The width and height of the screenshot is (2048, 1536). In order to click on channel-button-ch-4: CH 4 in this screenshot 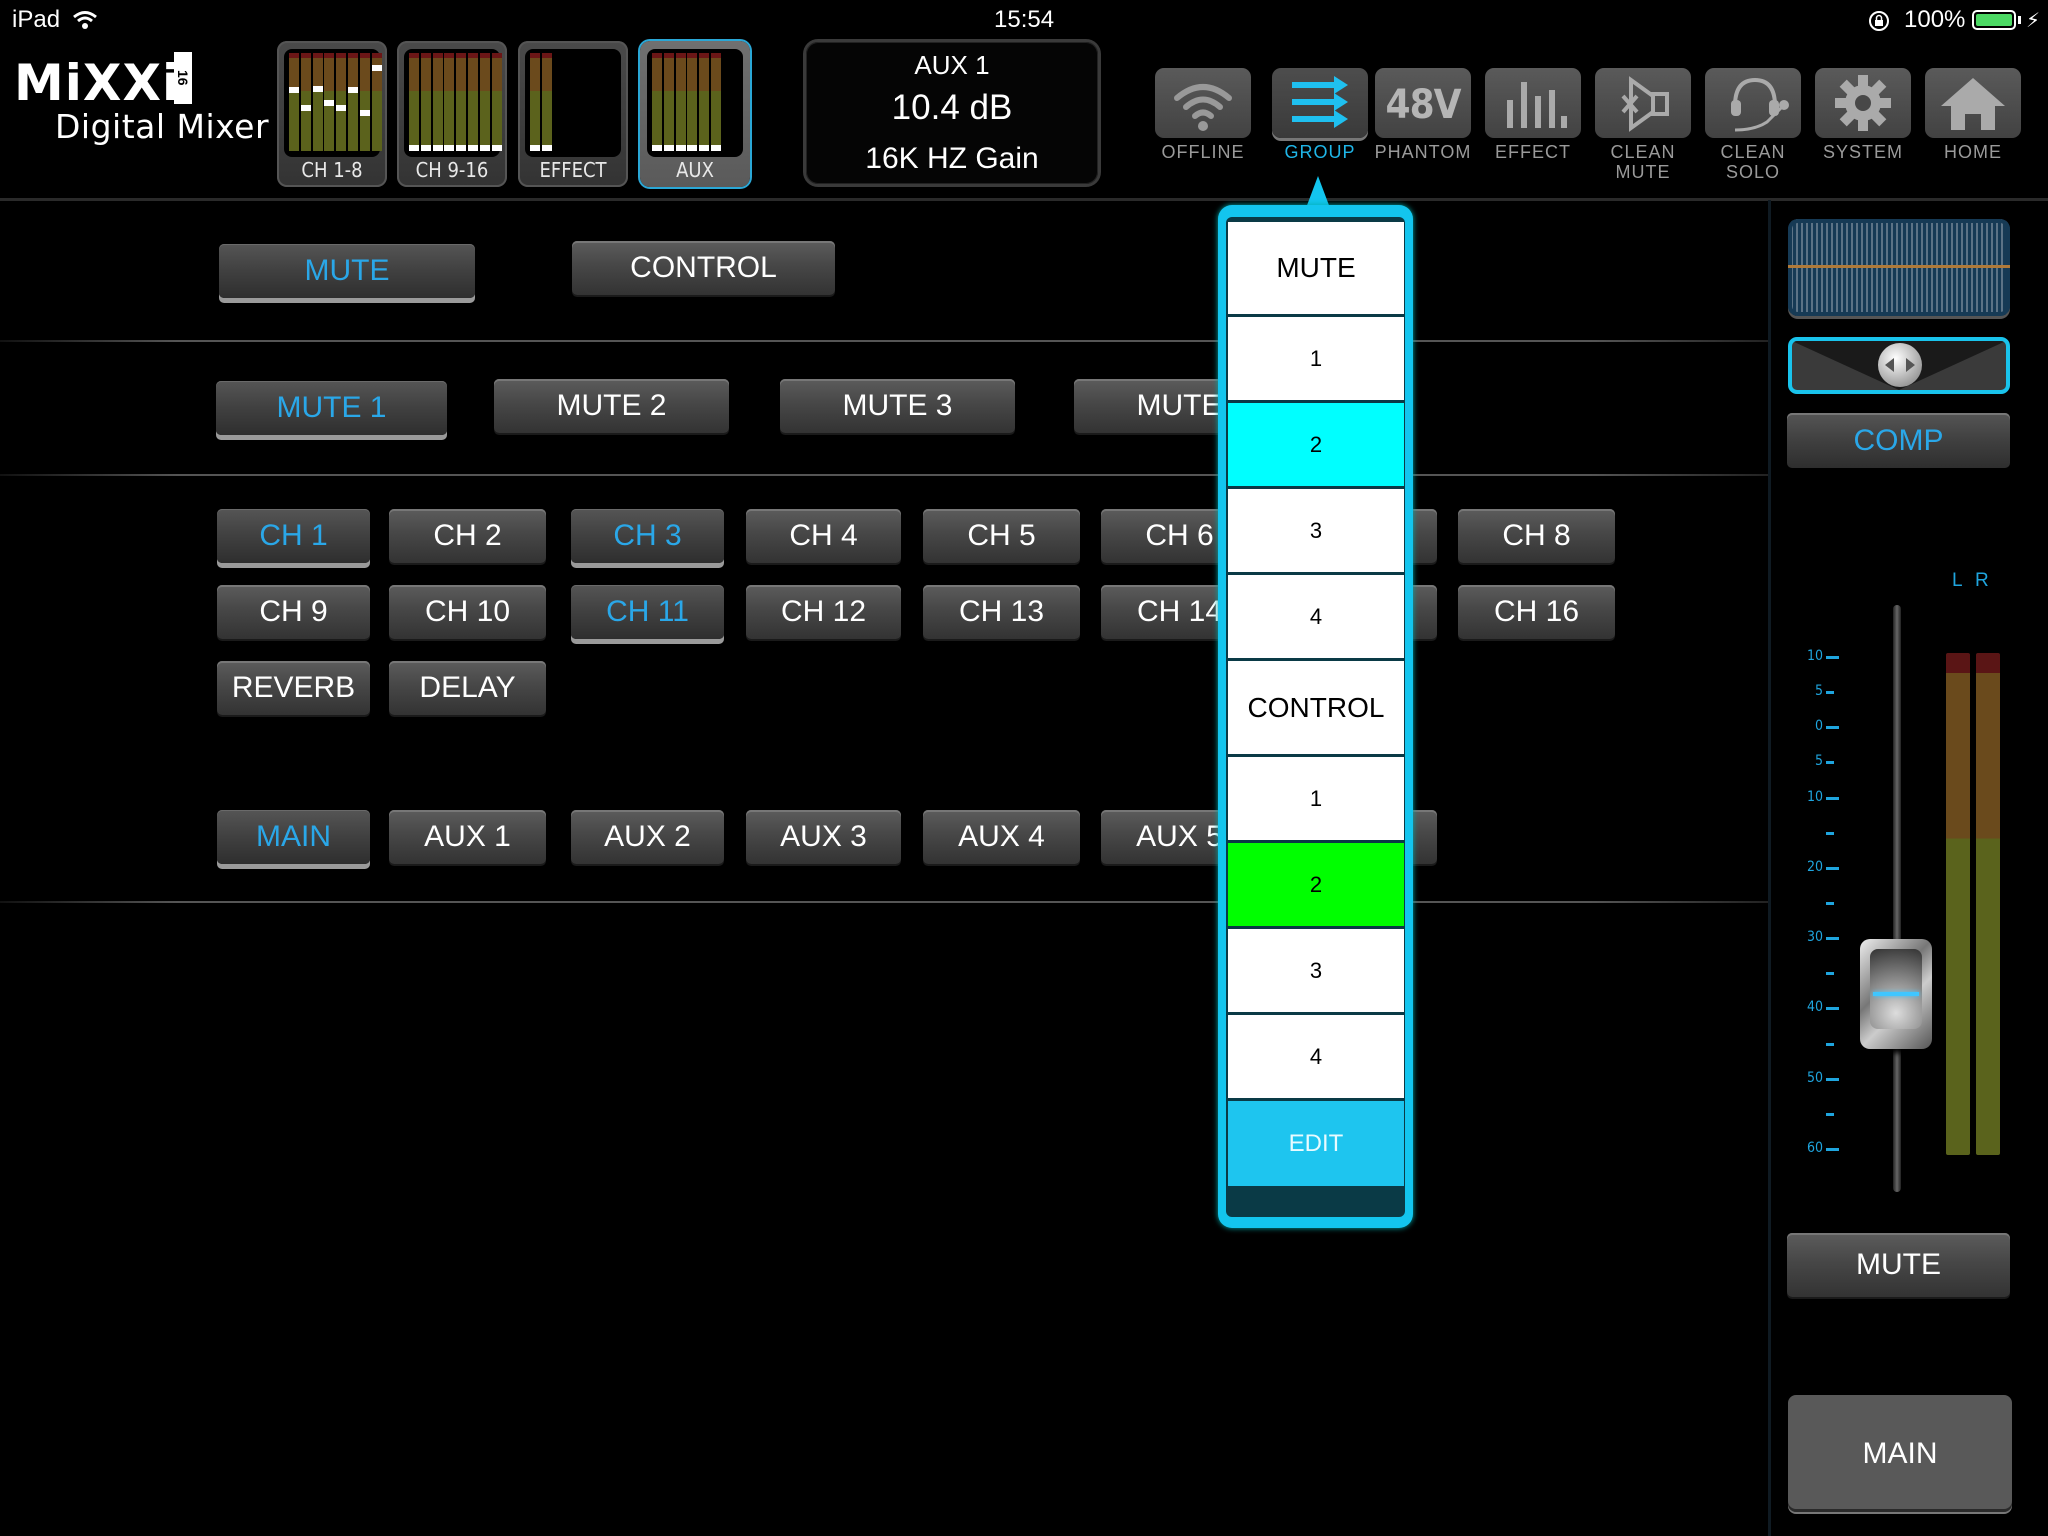, I will do `click(823, 536)`.